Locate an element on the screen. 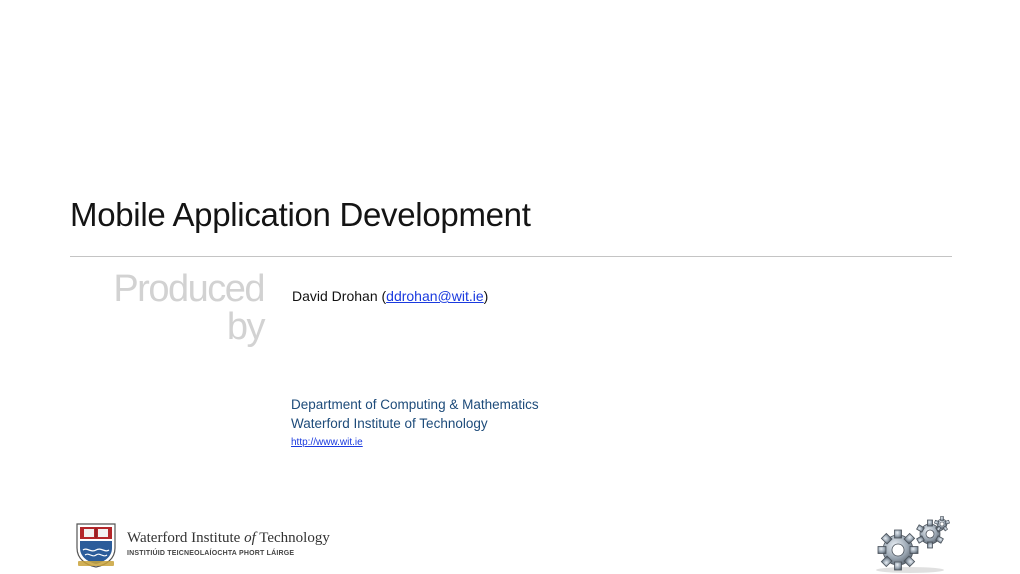 Image resolution: width=1020 pixels, height=574 pixels. slide-title: Mobile Application Development is located at coordinates (300, 214).